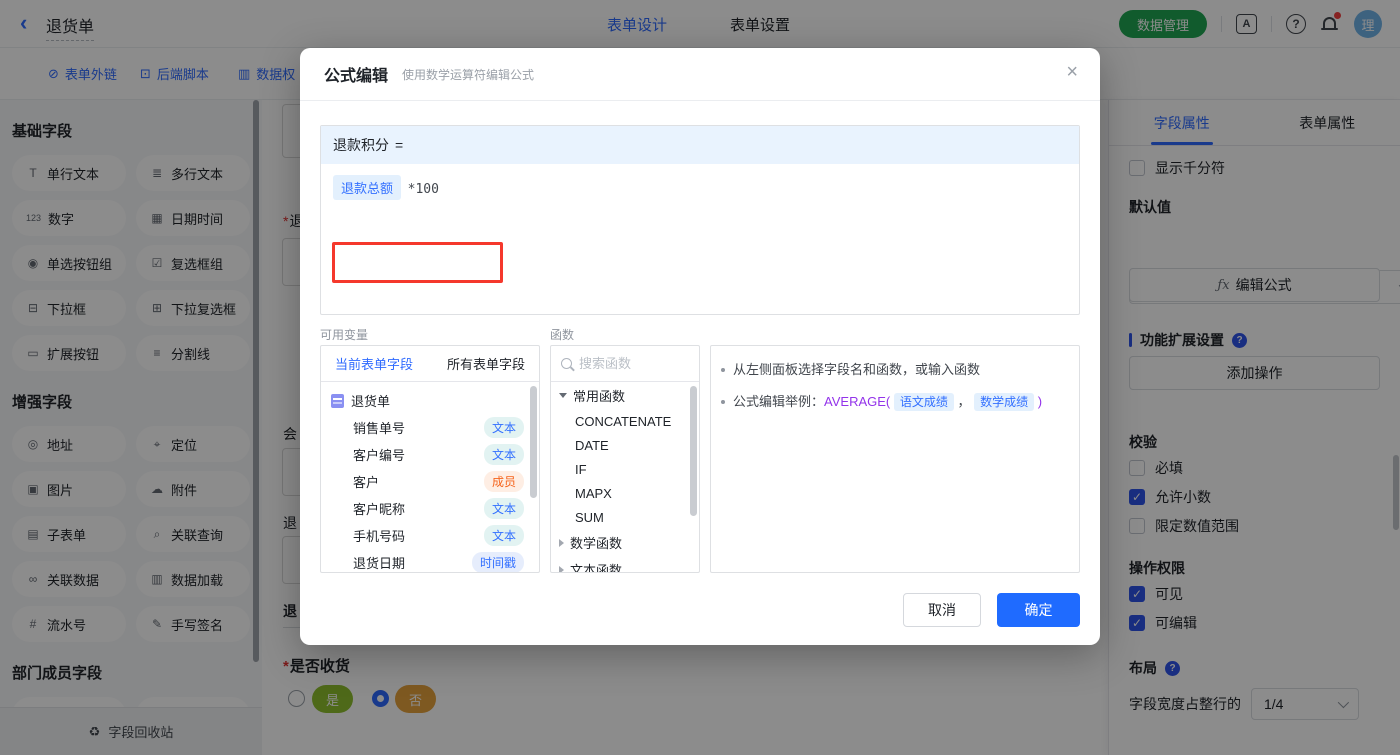 The width and height of the screenshot is (1400, 755). Describe the element at coordinates (361, 145) in the screenshot. I see `formula-target-field: 退款积分` at that location.